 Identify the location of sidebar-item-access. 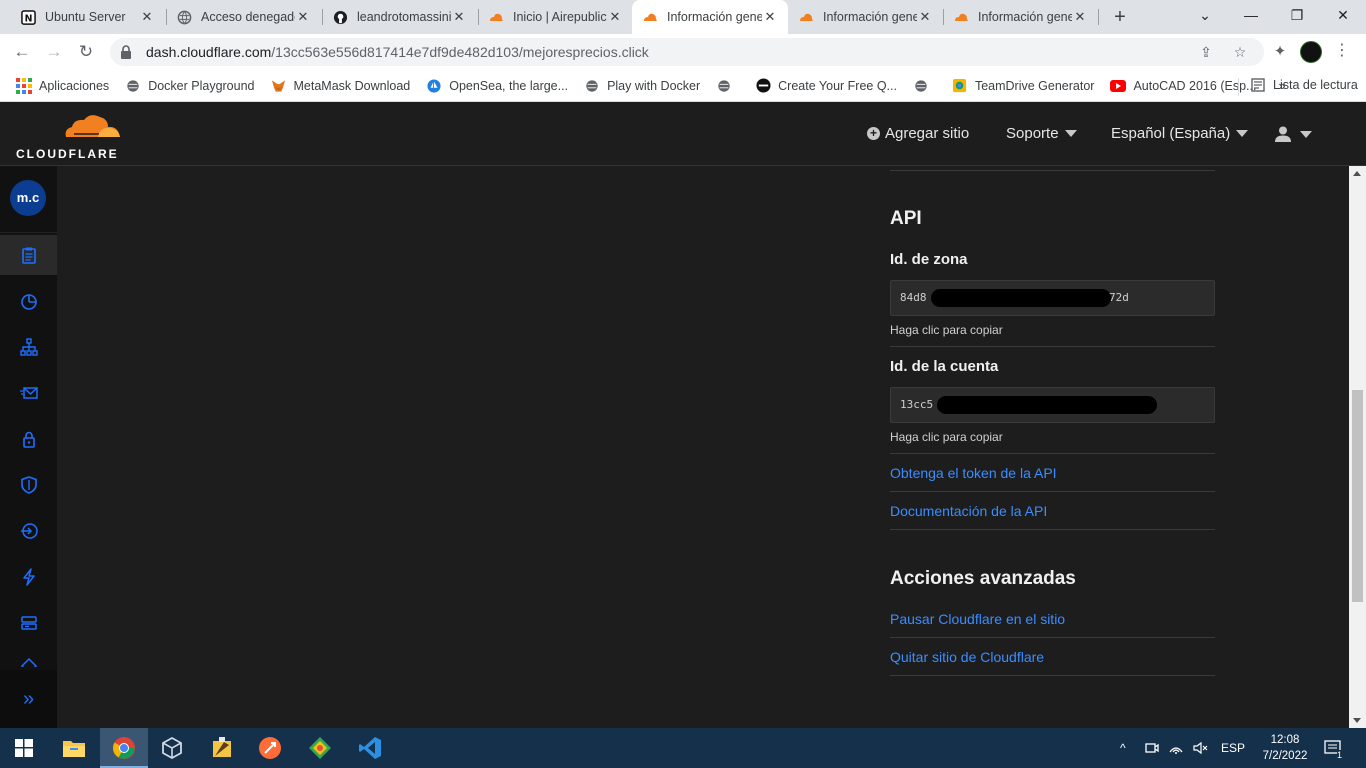
(28, 531).